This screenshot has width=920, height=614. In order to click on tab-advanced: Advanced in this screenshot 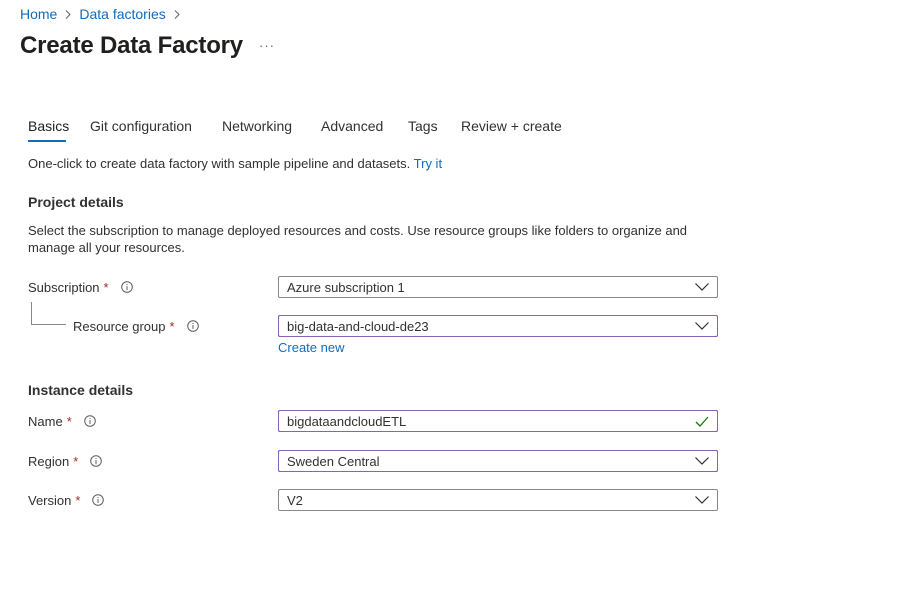, I will do `click(352, 126)`.